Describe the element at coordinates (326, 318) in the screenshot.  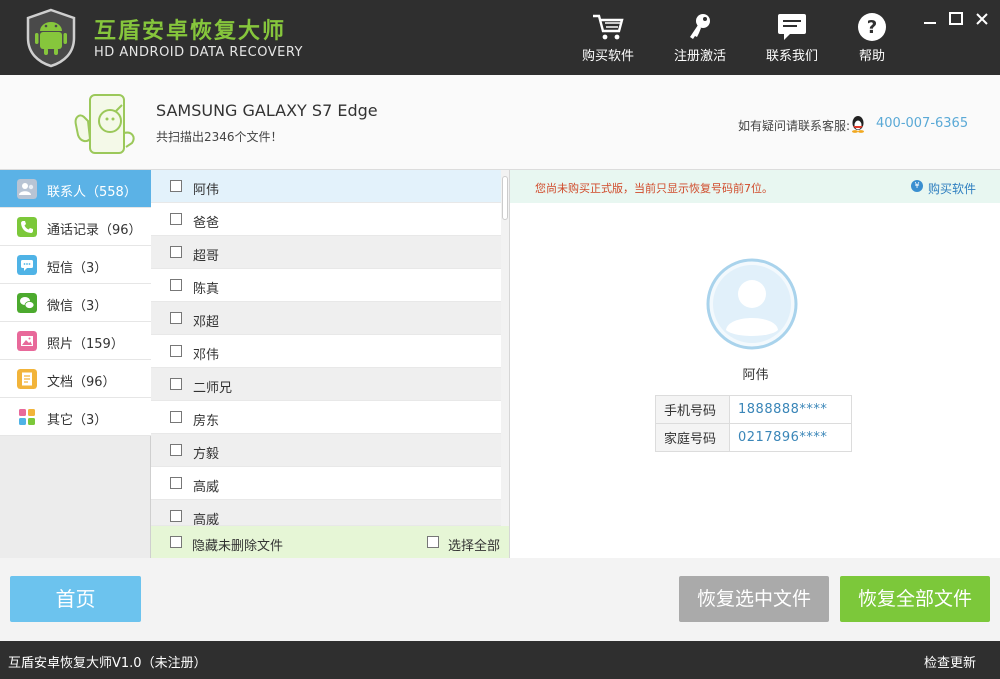
I see `list-item: 邓超` at that location.